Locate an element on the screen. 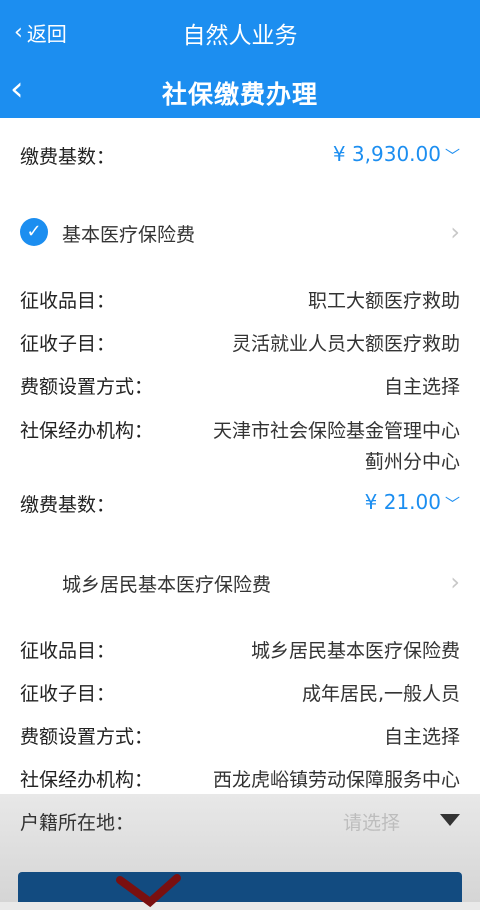 Image resolution: width=480 pixels, height=910 pixels. levy-subitem-row: 征收子目： 灵活就业人员大额医疗救助 is located at coordinates (240, 341).